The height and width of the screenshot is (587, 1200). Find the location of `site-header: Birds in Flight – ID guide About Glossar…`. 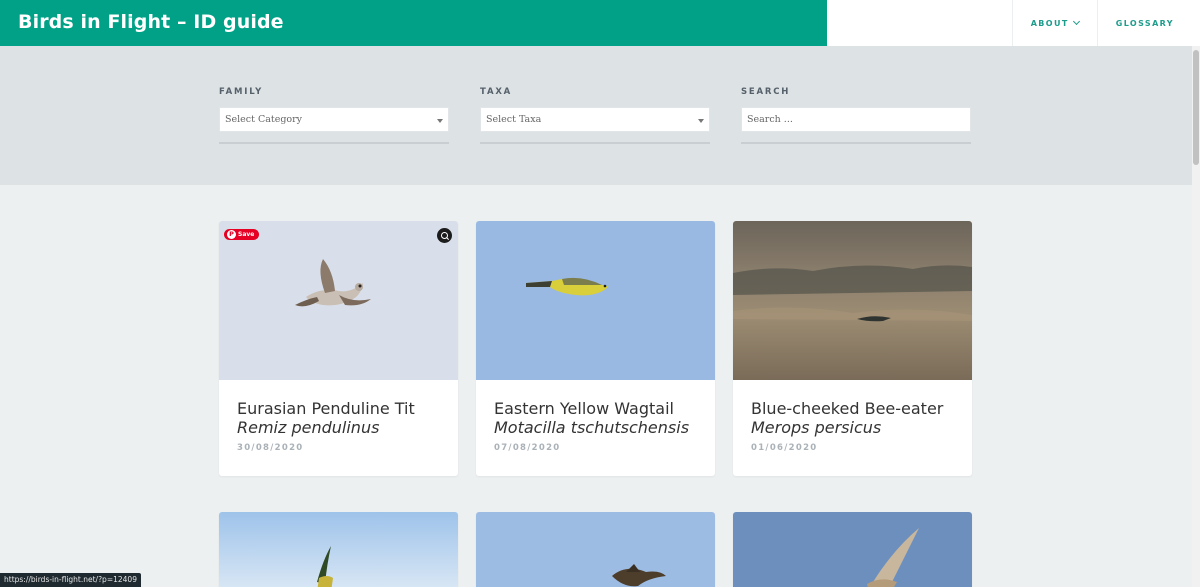

site-header: Birds in Flight – ID guide About Glossar… is located at coordinates (600, 23).